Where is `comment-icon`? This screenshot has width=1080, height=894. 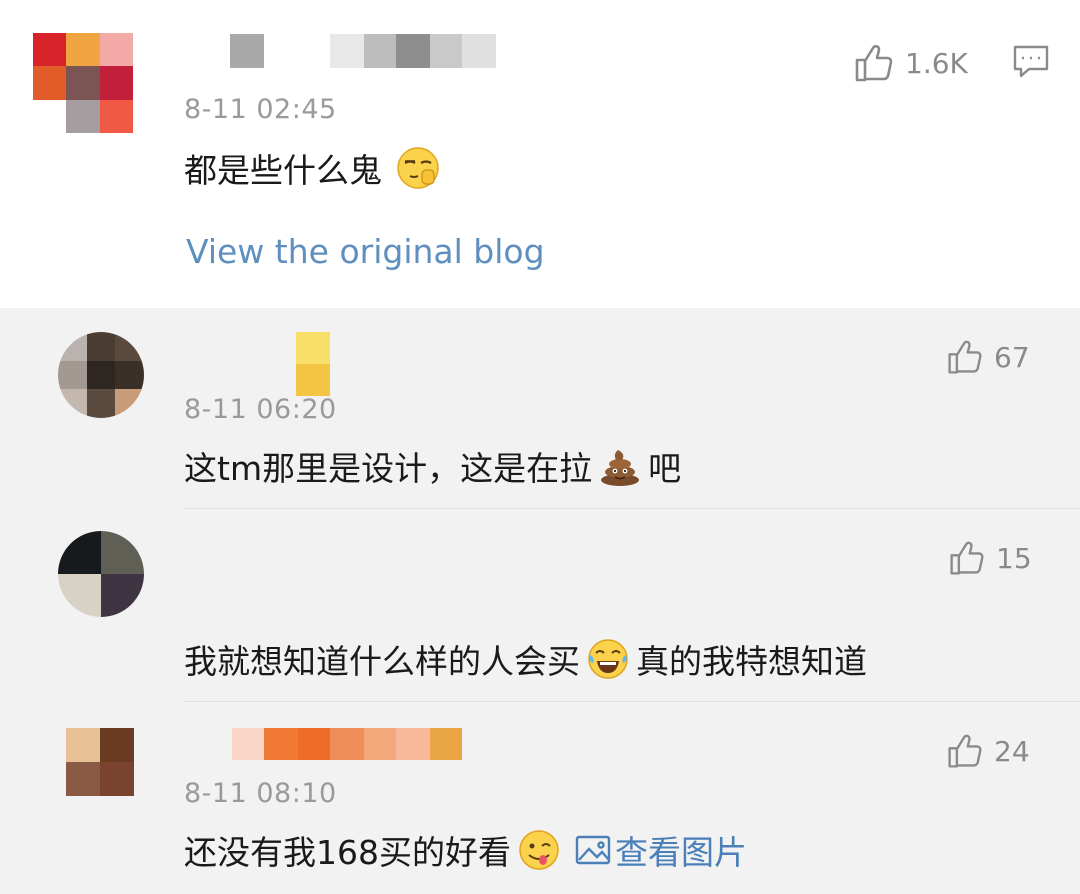
comment-icon is located at coordinates (1031, 62).